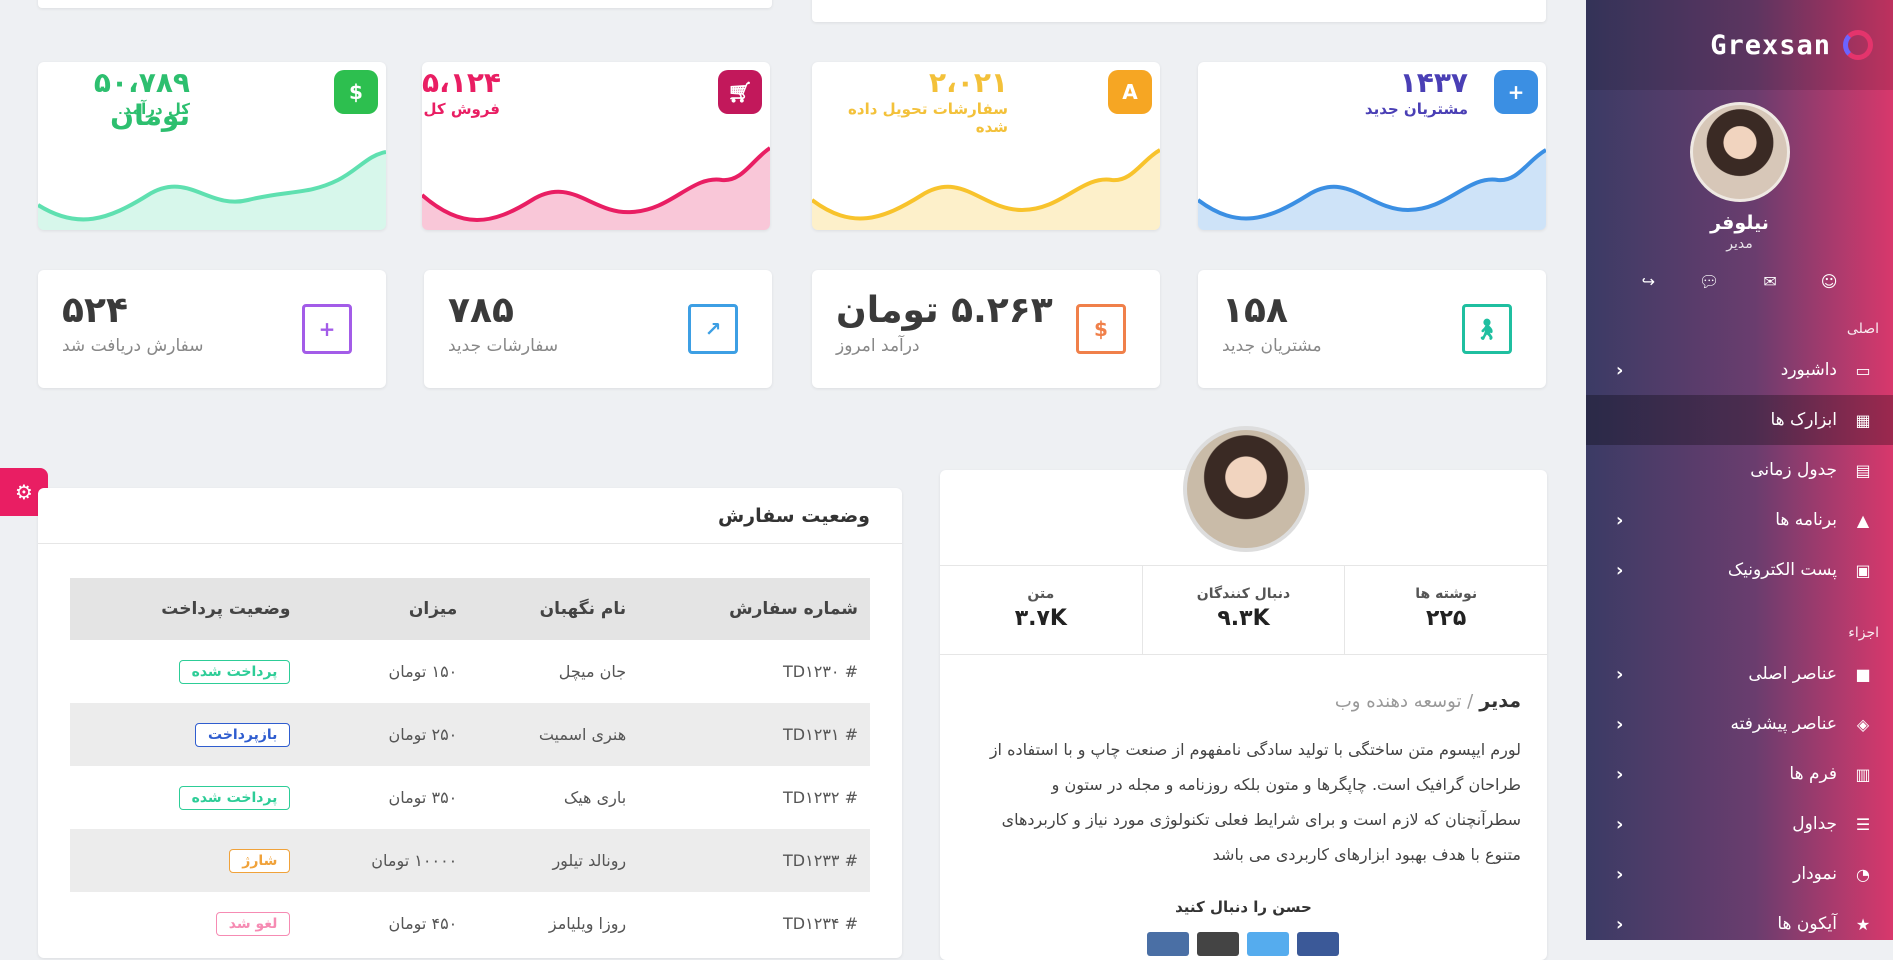 This screenshot has height=960, width=1893. What do you see at coordinates (327, 329) in the screenshot?
I see `cart-plus-icon: +` at bounding box center [327, 329].